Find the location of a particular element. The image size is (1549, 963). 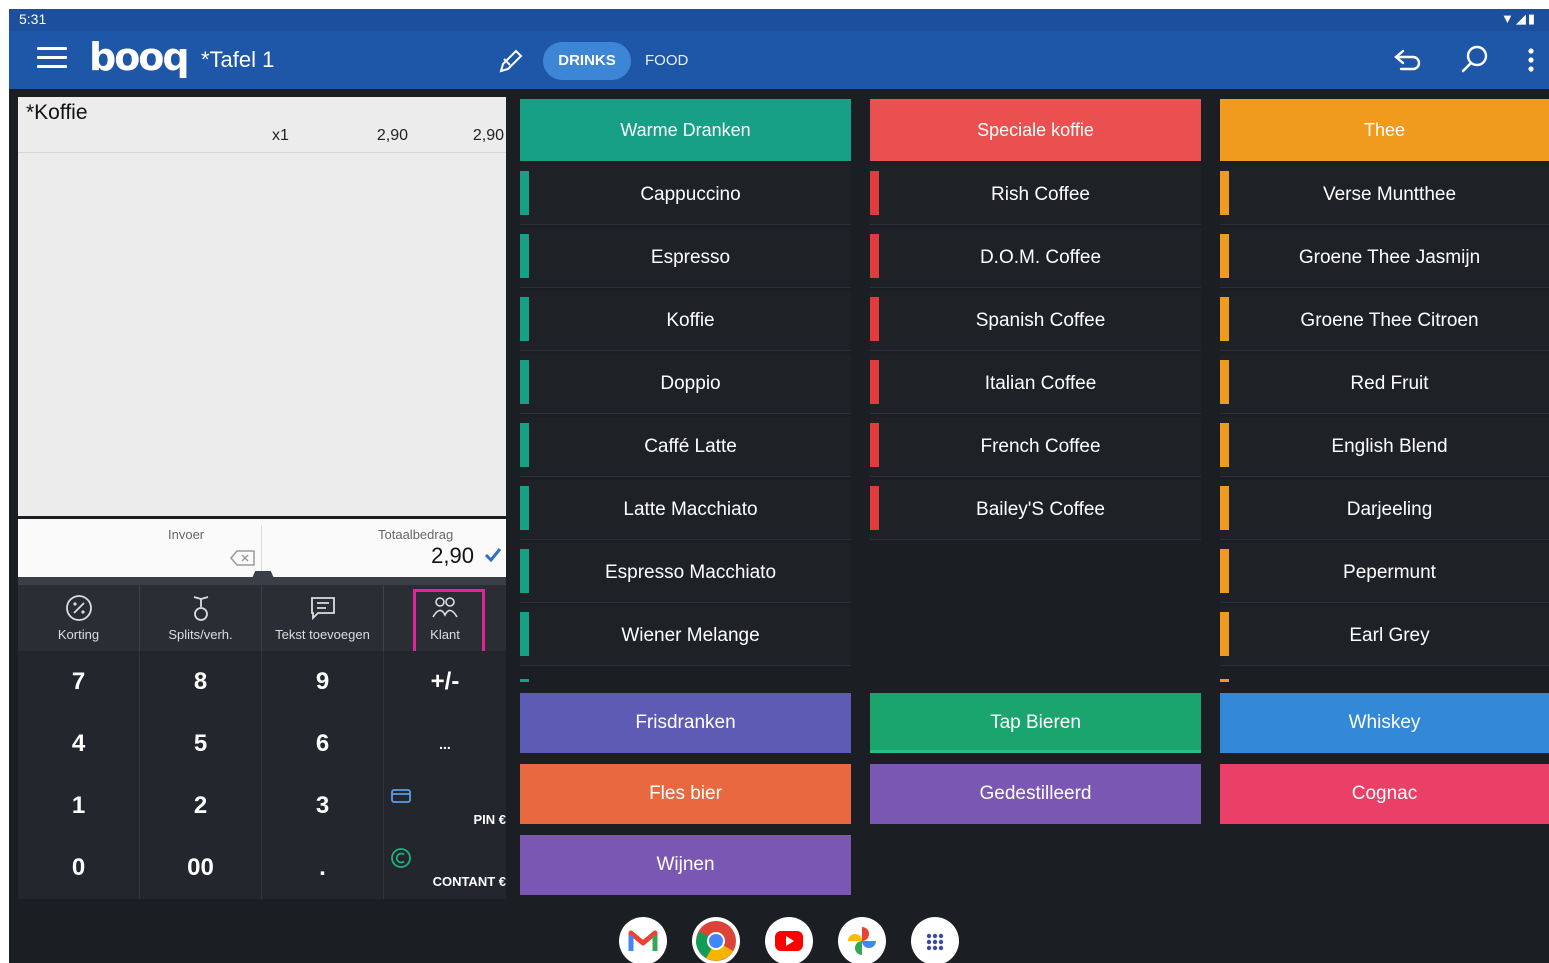

input-label: Invoer is located at coordinates (186, 534).